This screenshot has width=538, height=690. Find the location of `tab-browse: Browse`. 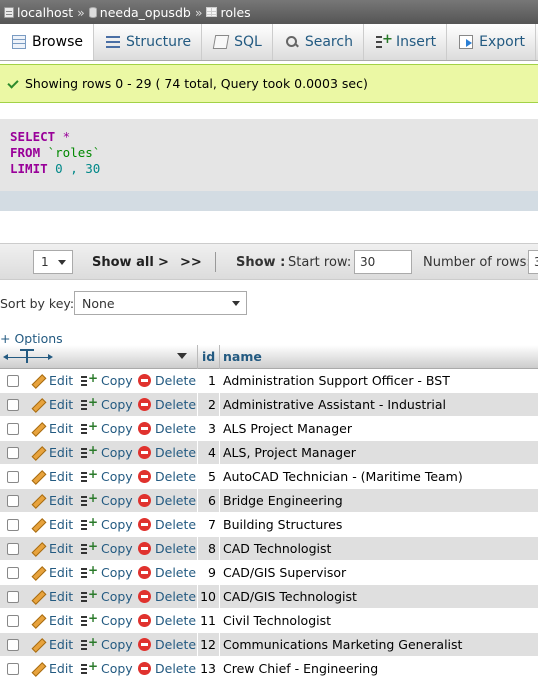

tab-browse: Browse is located at coordinates (47, 42).